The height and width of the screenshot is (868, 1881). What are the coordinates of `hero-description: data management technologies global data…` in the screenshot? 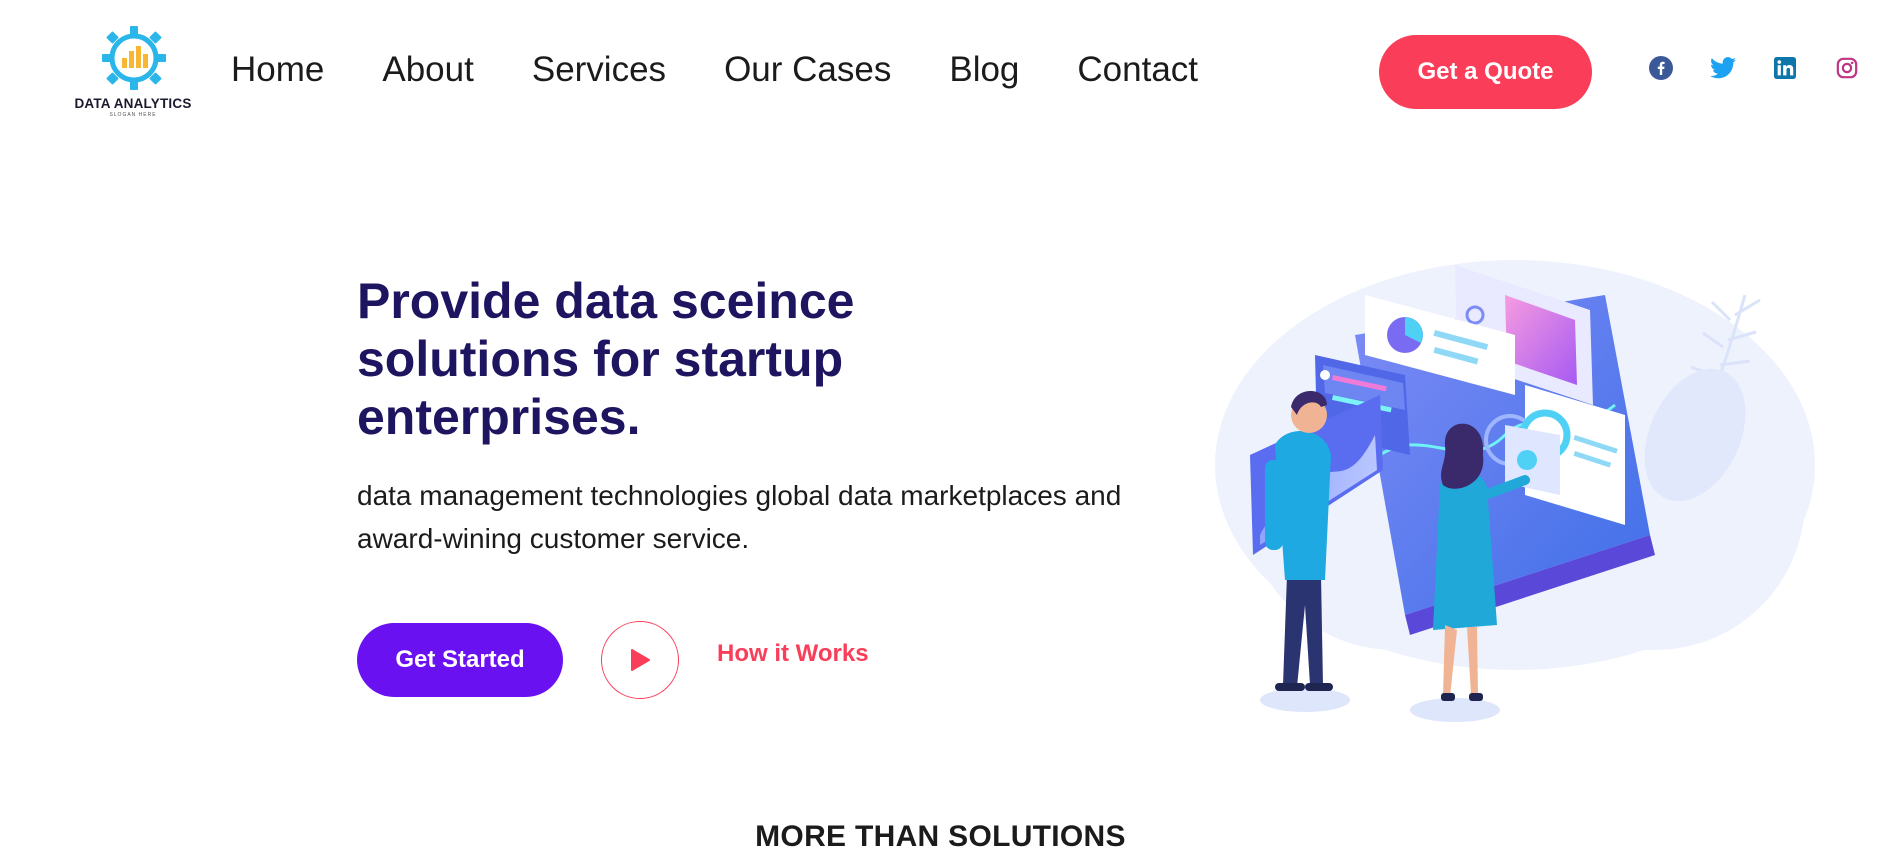 It's located at (739, 517).